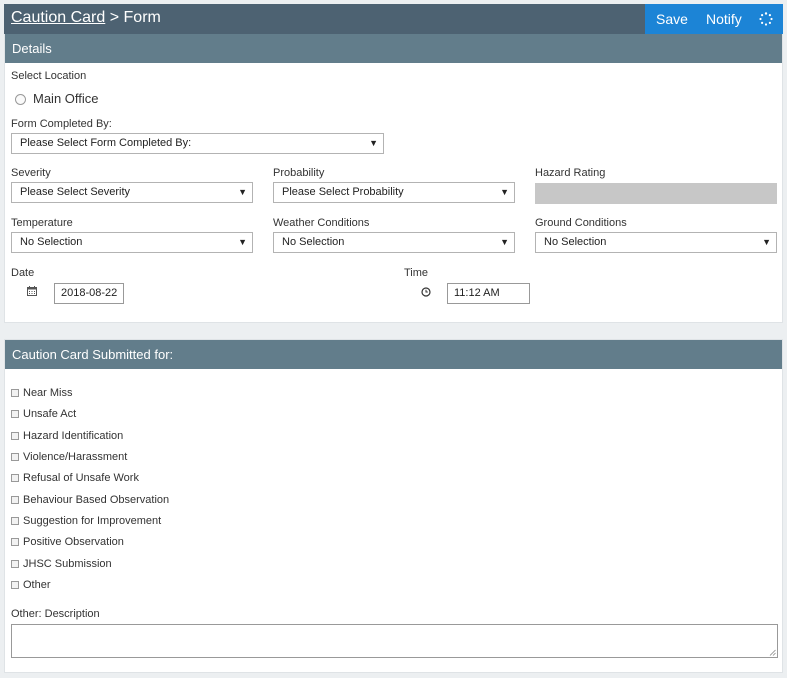  Describe the element at coordinates (393, 354) in the screenshot. I see `submitted-for-header: Caution Card Submitted for:` at that location.